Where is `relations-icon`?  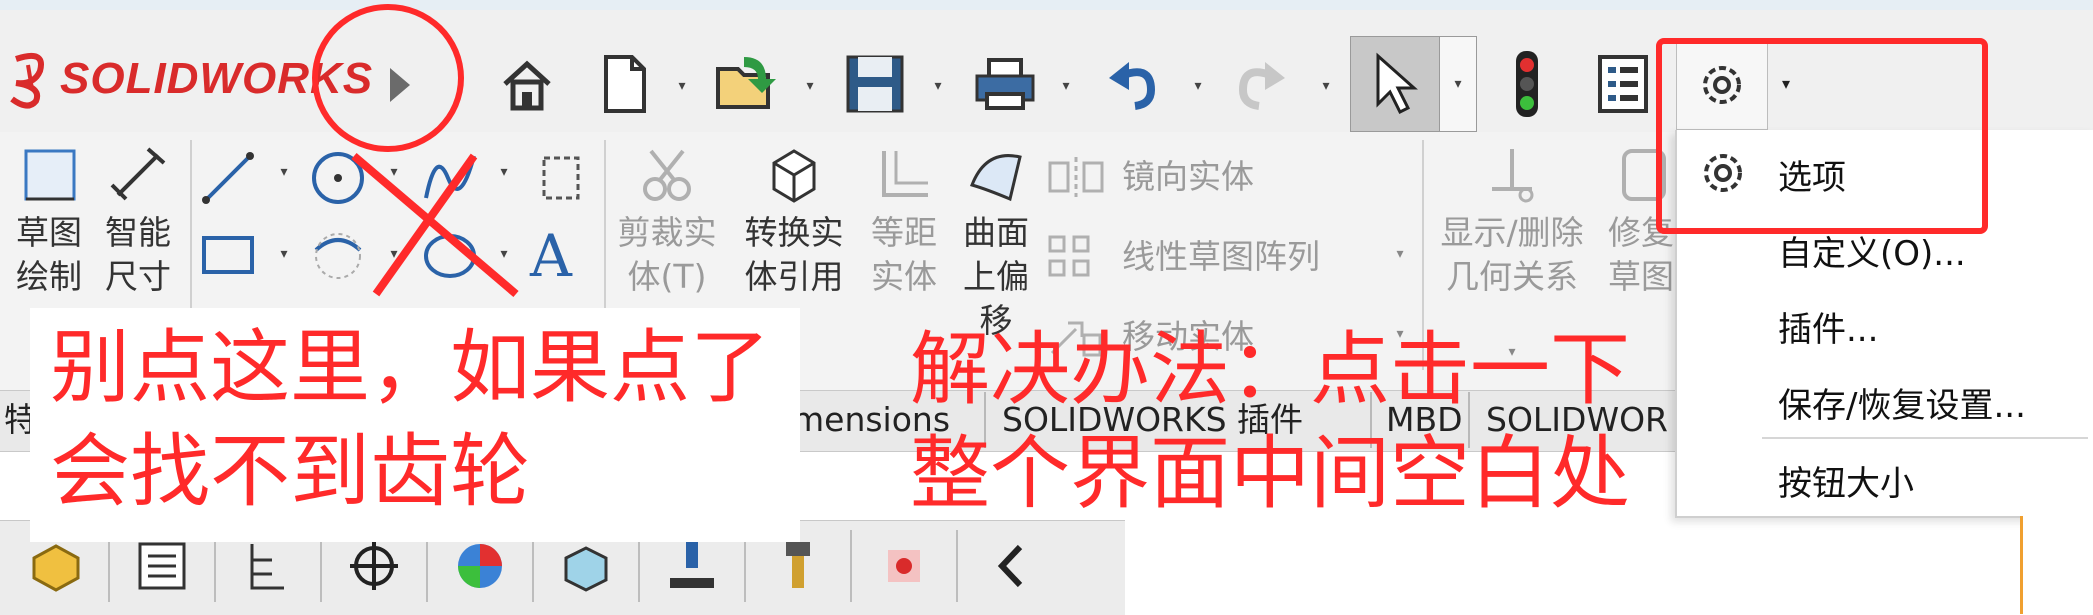
relations-icon is located at coordinates (1513, 176).